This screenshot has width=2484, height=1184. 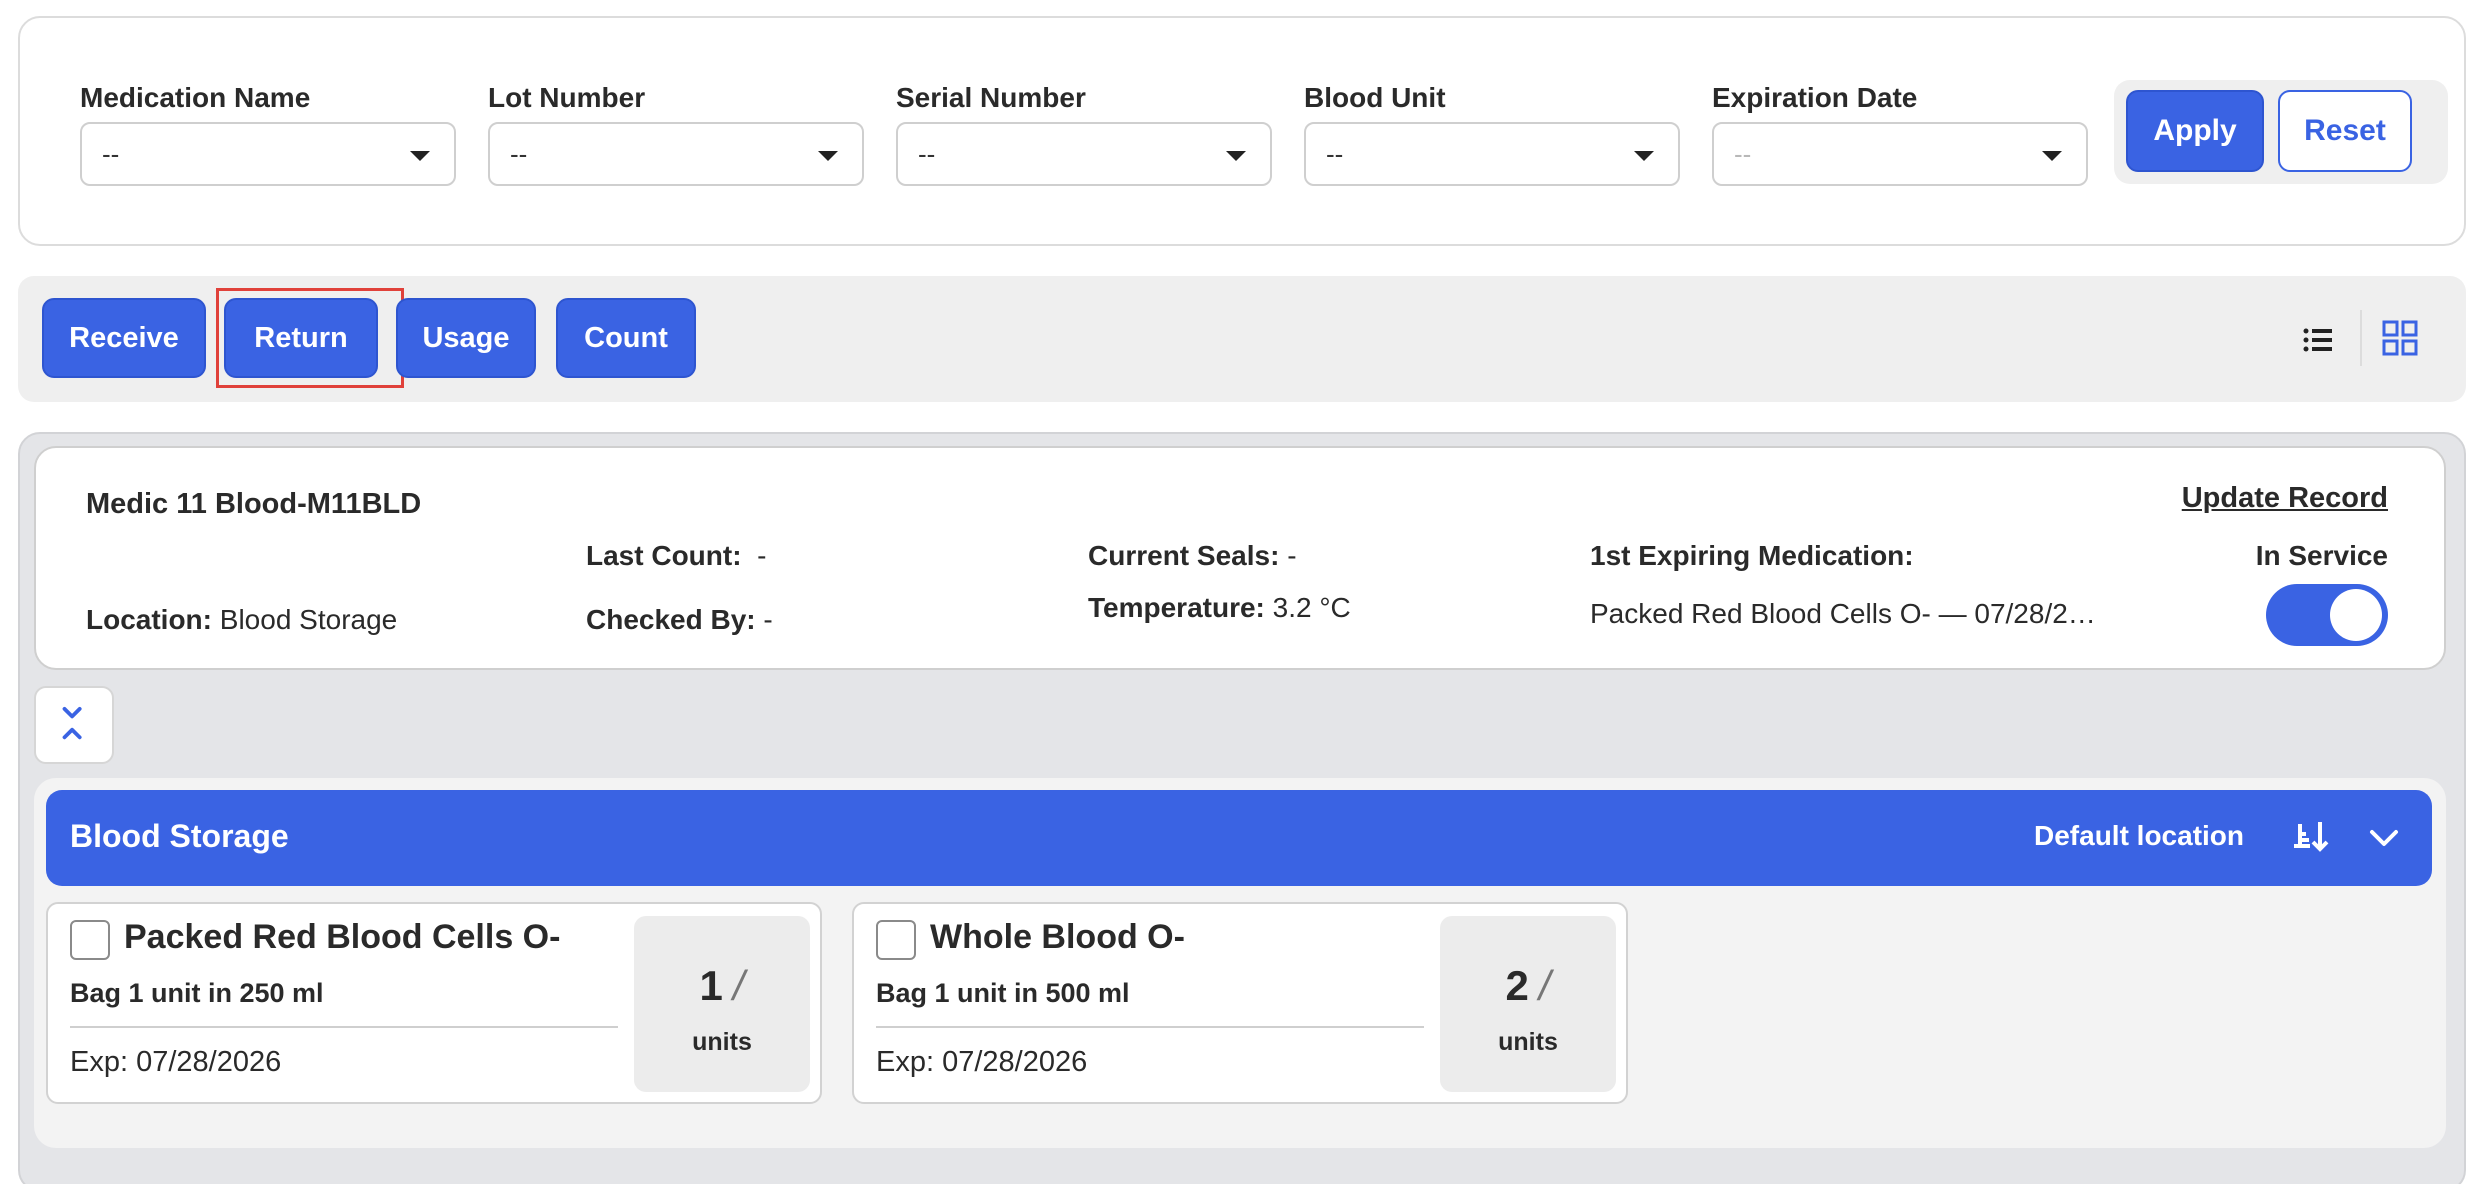 What do you see at coordinates (519, 154) in the screenshot?
I see `lot-number-value: --` at bounding box center [519, 154].